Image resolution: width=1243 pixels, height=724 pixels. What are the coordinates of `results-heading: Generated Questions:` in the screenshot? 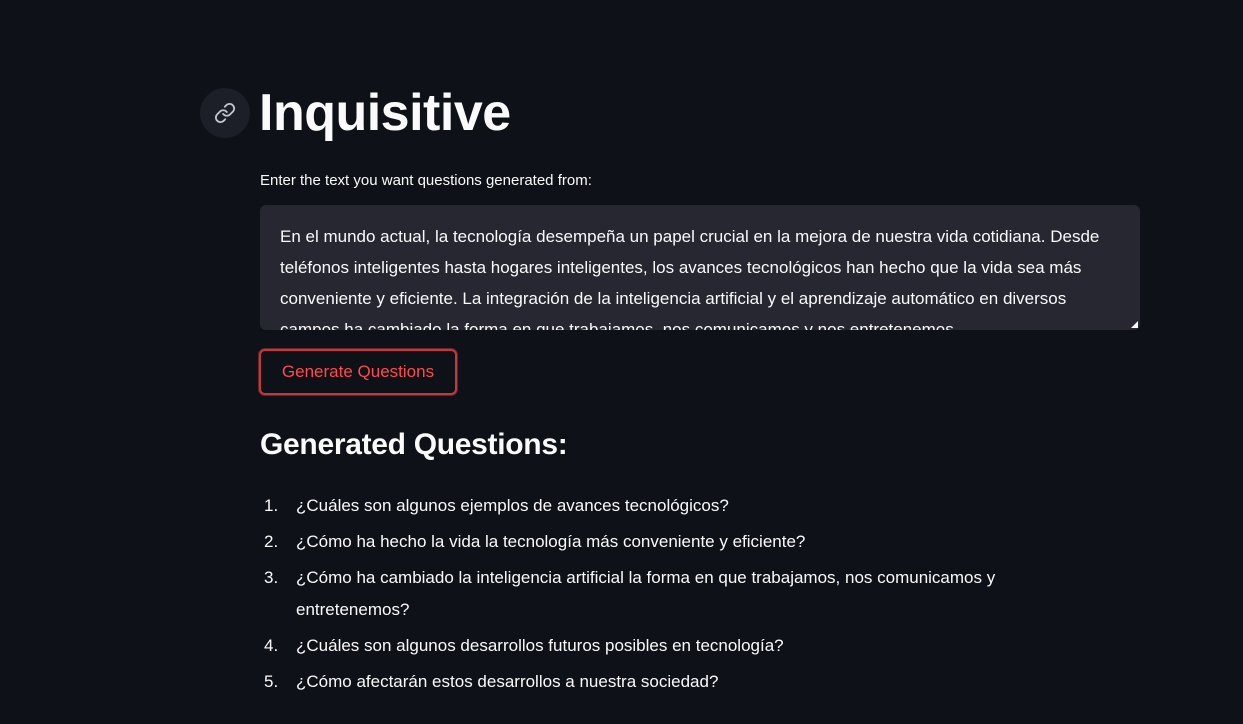 It's located at (414, 444).